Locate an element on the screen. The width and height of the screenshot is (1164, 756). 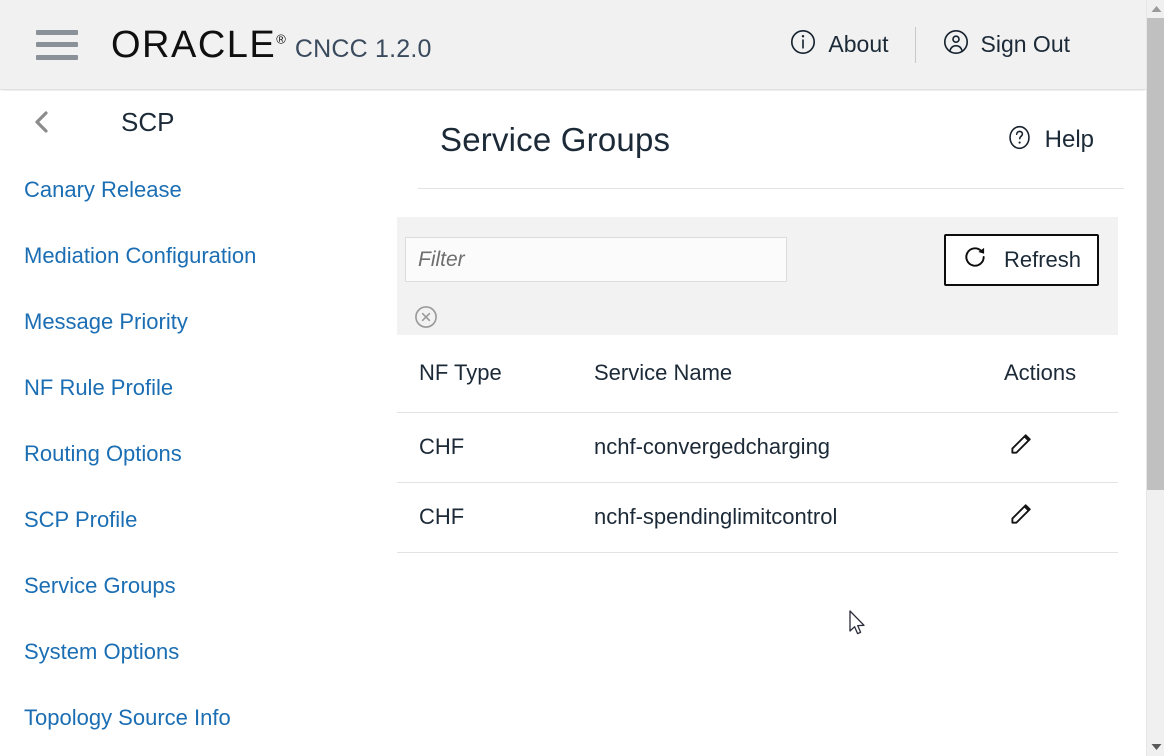
scroll-down-arrow-icon is located at coordinates (1155, 747).